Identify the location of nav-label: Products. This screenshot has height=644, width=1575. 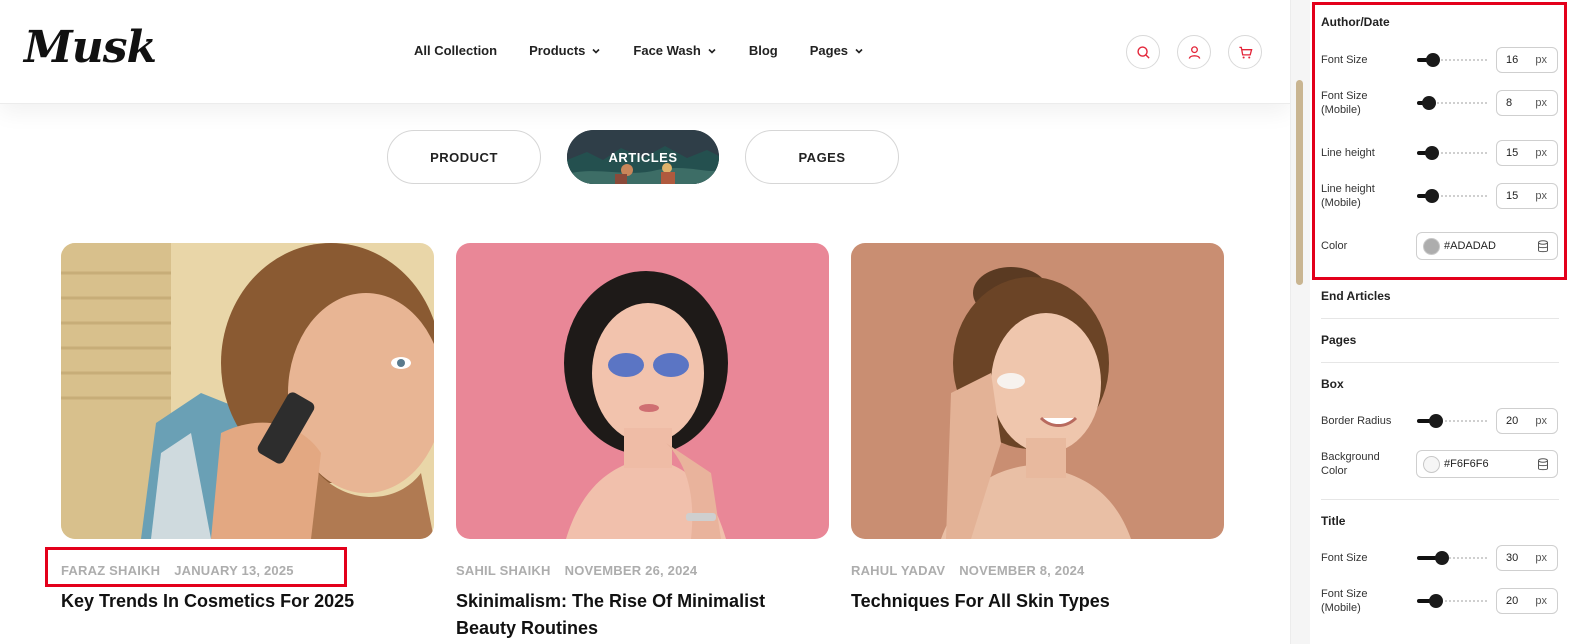
(557, 50).